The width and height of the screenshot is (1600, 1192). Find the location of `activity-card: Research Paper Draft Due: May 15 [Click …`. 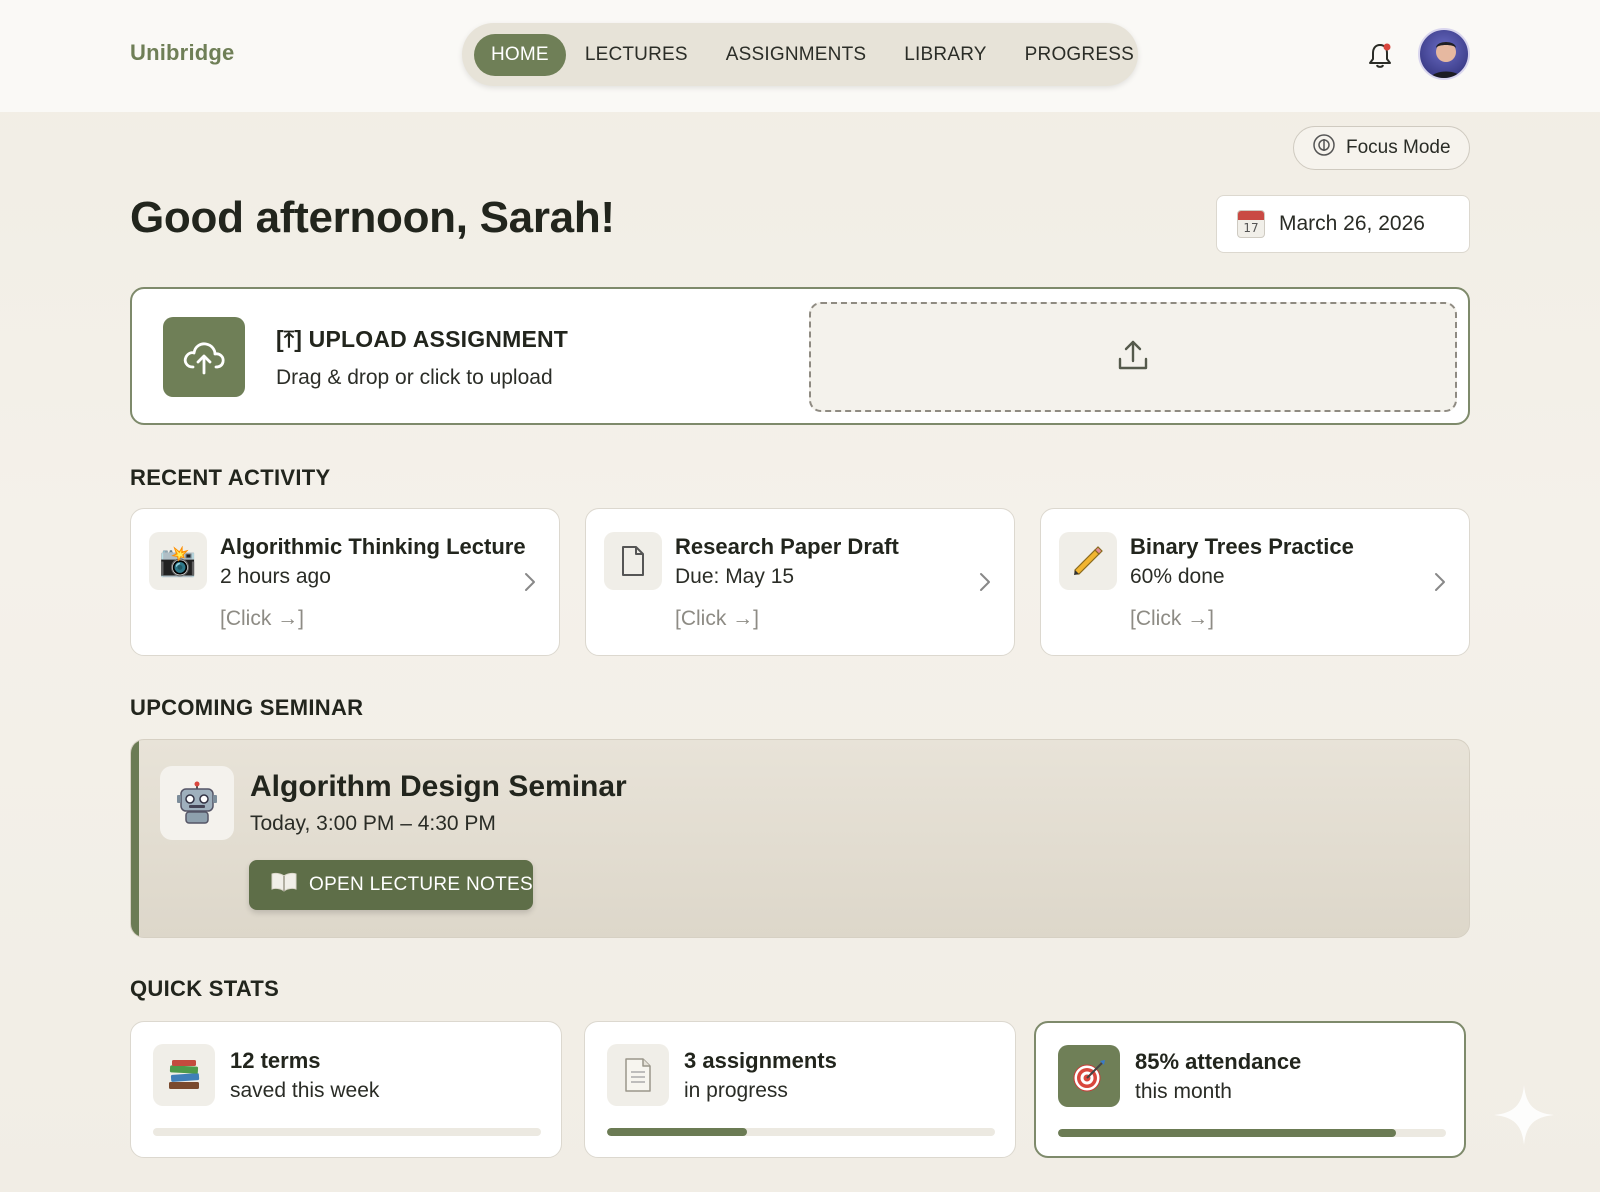

activity-card: Research Paper Draft Due: May 15 [Click … is located at coordinates (800, 582).